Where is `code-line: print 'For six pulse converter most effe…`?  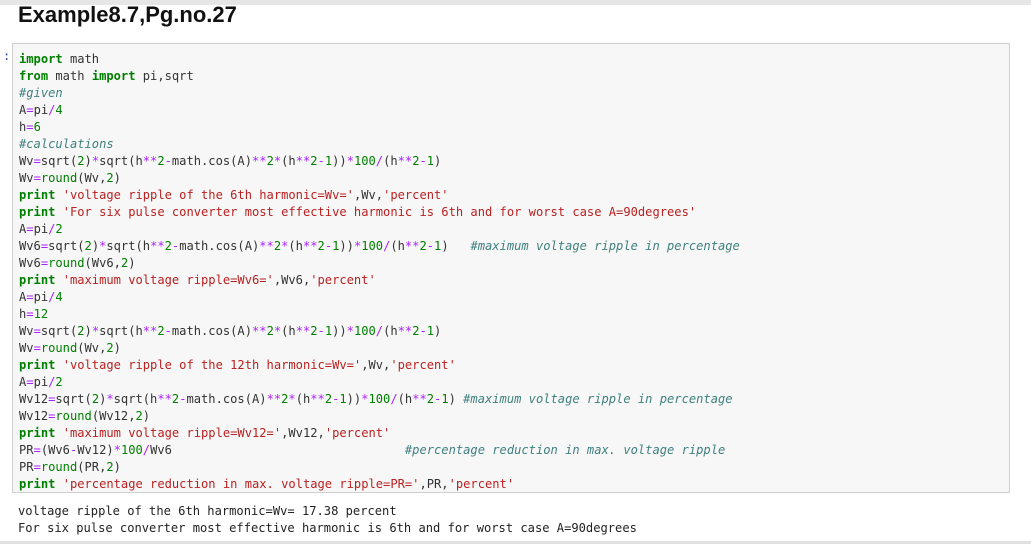 code-line: print 'For six pulse converter most effe… is located at coordinates (379, 212).